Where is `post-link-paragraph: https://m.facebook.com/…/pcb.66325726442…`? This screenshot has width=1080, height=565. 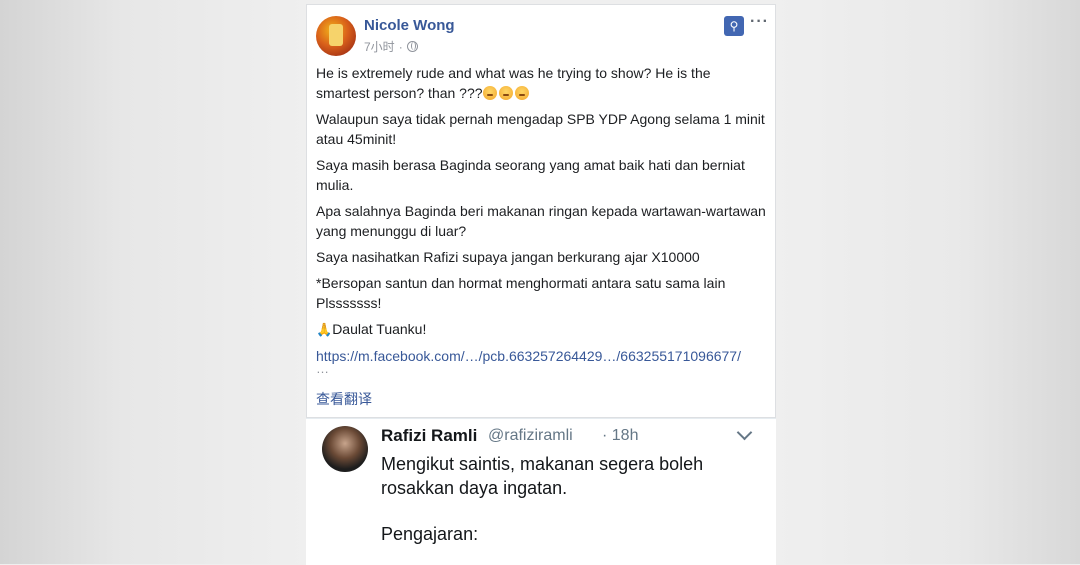 post-link-paragraph: https://m.facebook.com/…/pcb.66325726442… is located at coordinates (542, 356).